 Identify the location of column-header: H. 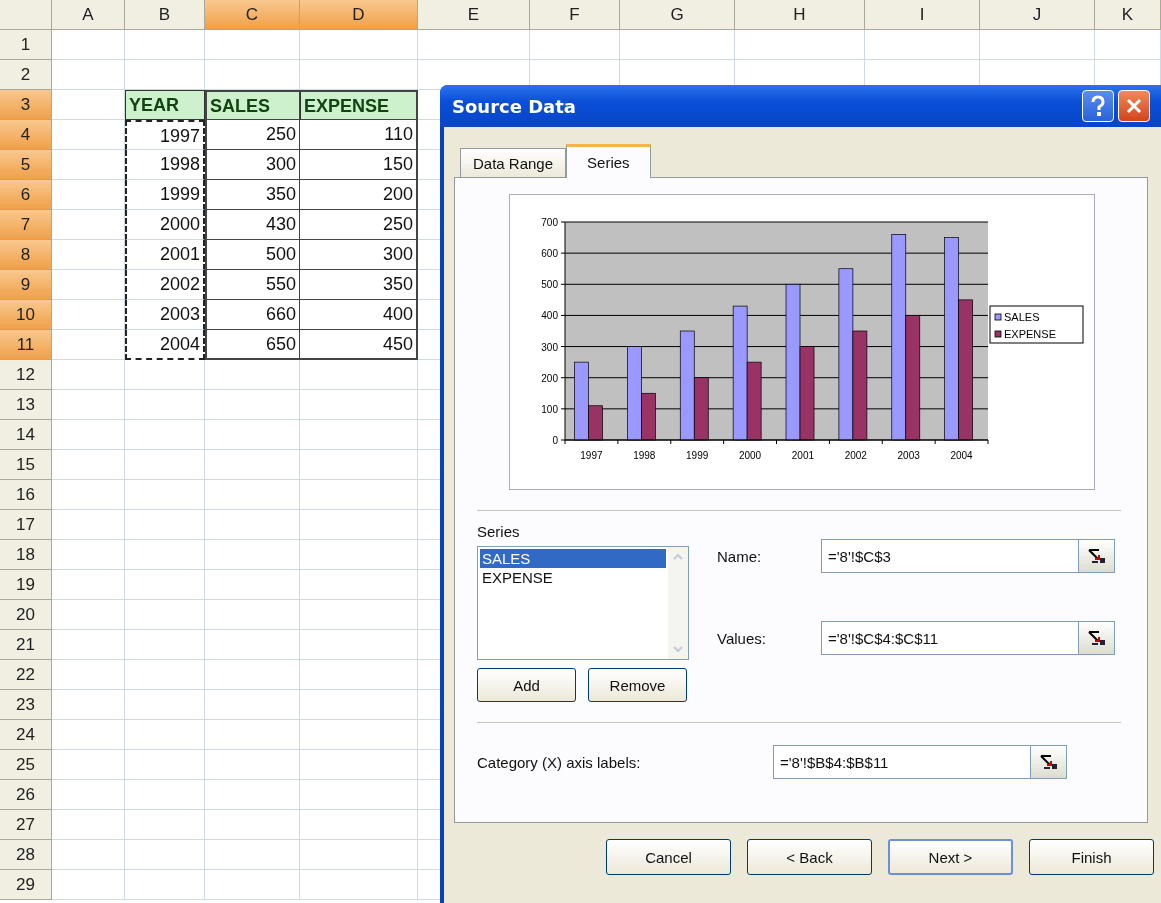
(800, 15).